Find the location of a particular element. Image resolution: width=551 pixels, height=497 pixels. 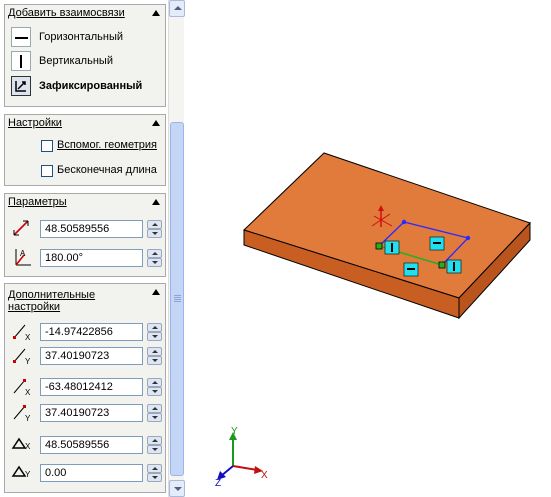

svg-text: A is located at coordinates (23, 253).